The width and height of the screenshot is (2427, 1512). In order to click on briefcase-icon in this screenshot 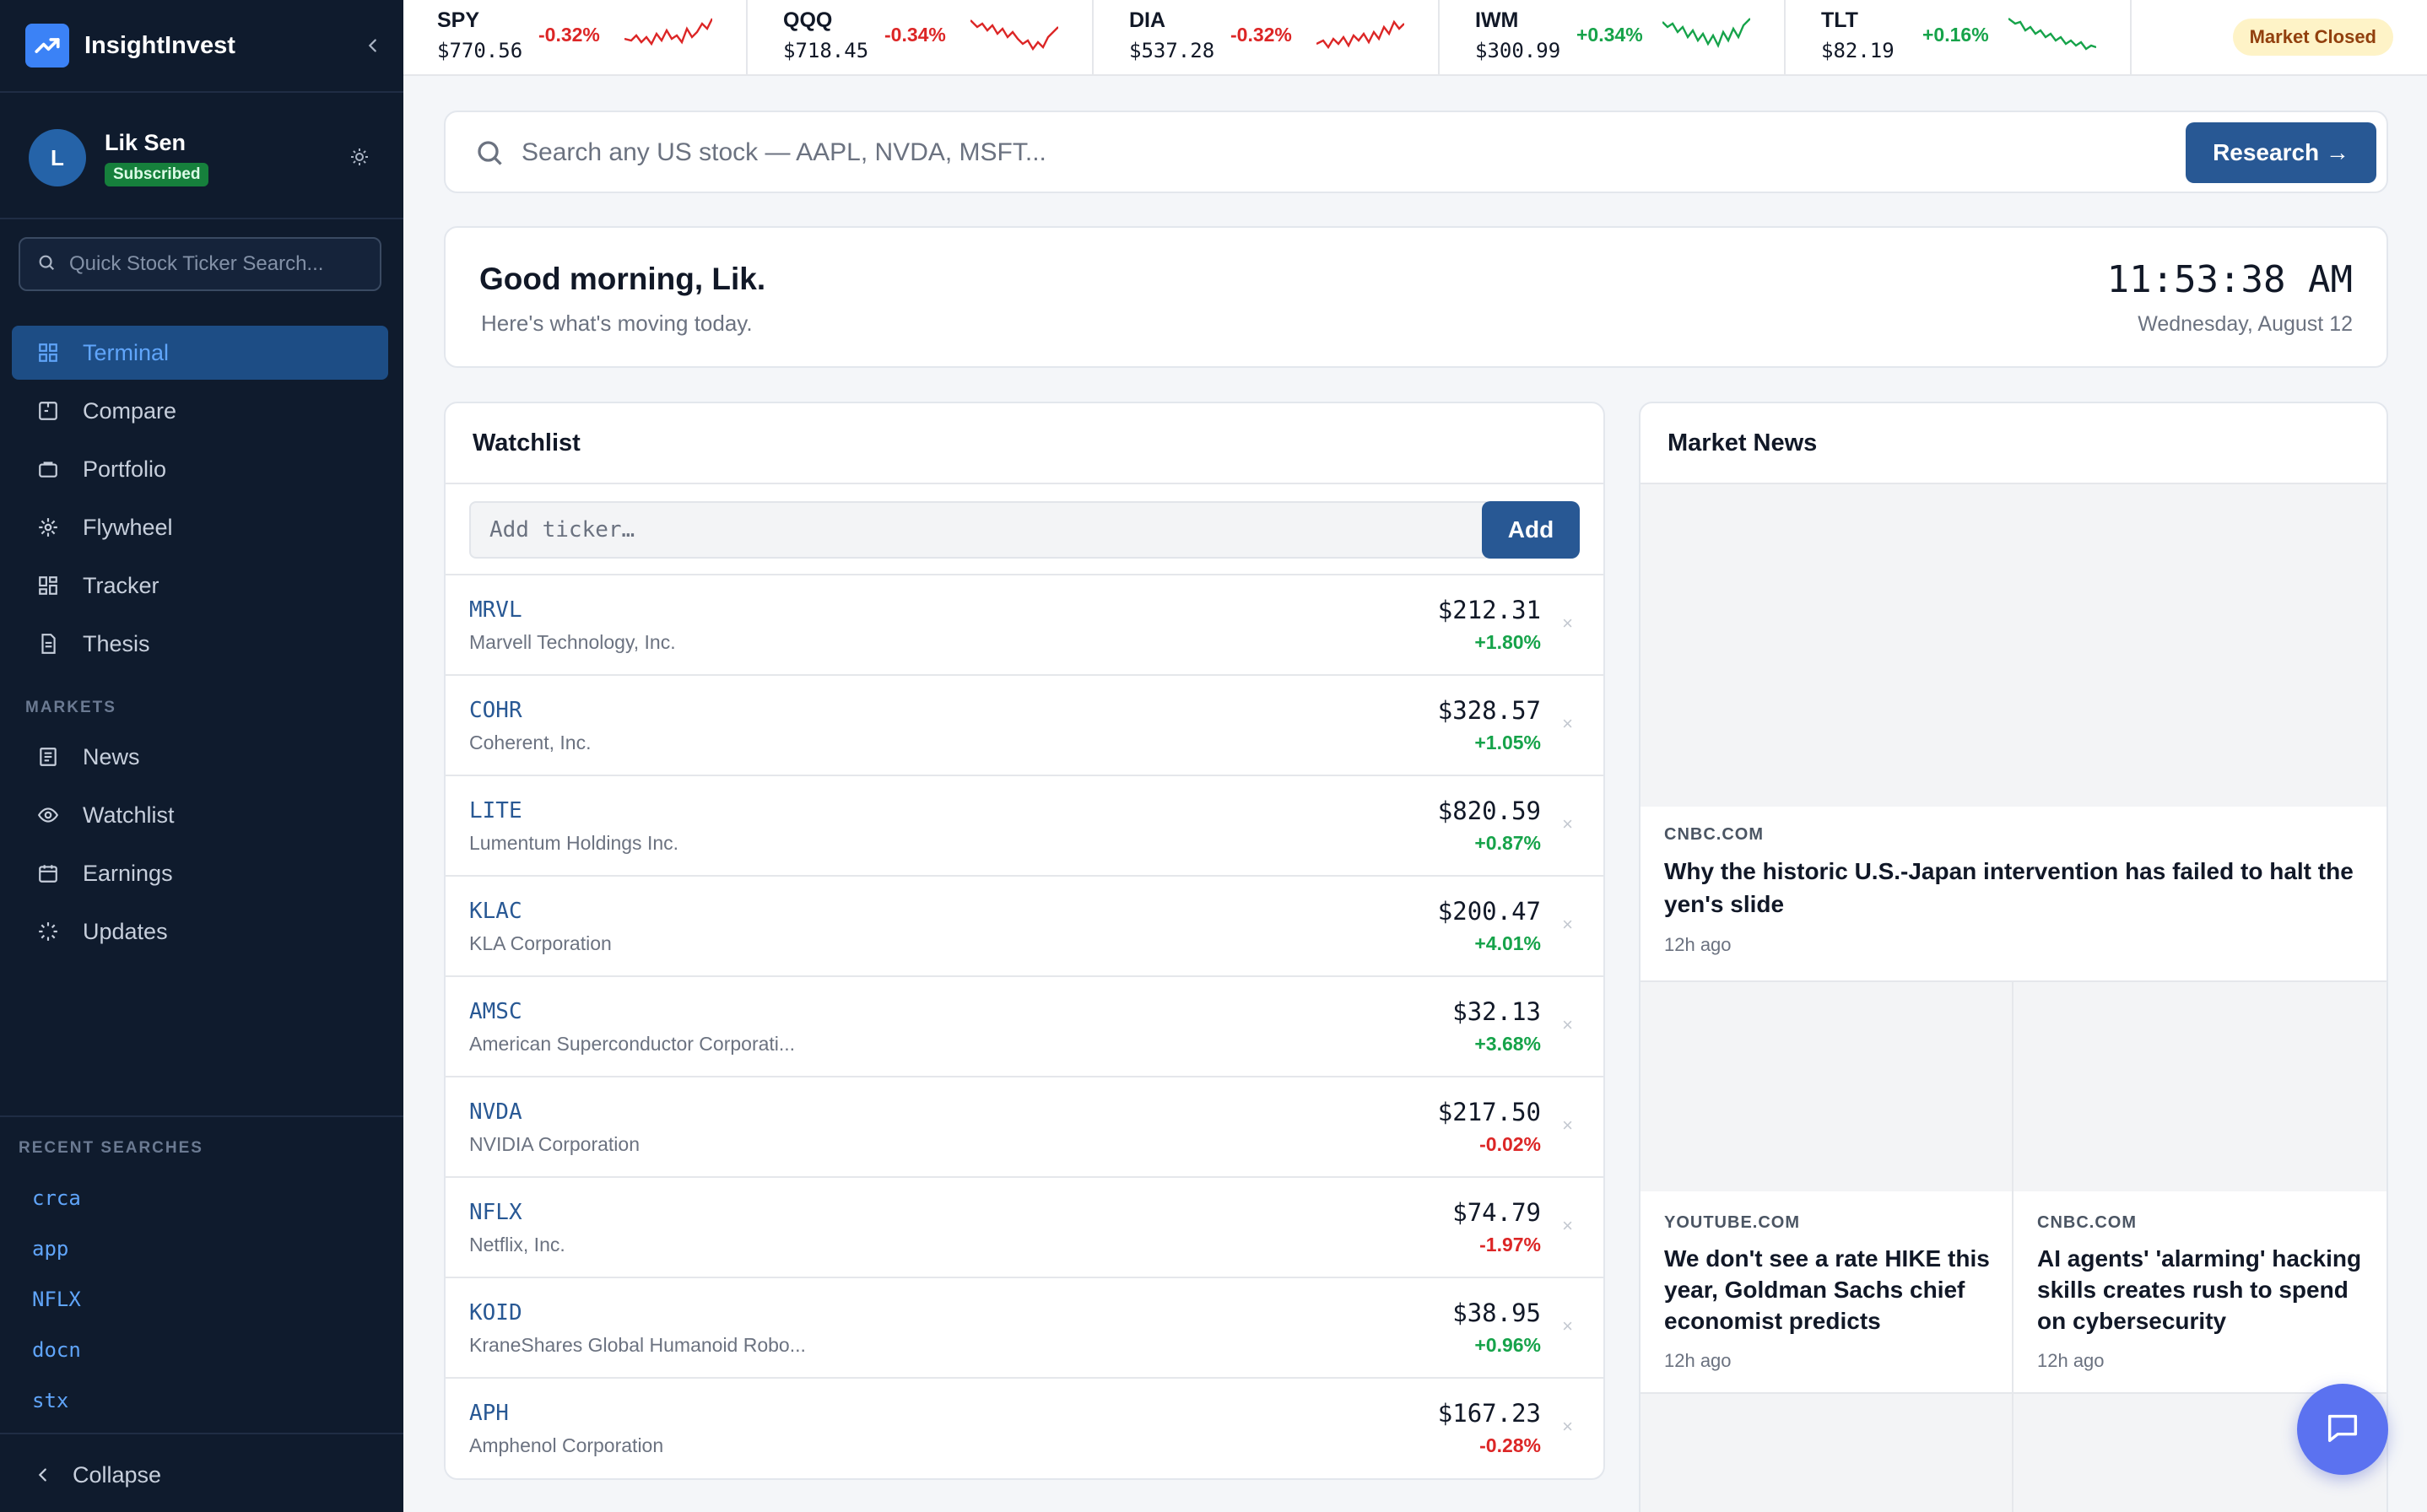, I will do `click(48, 469)`.